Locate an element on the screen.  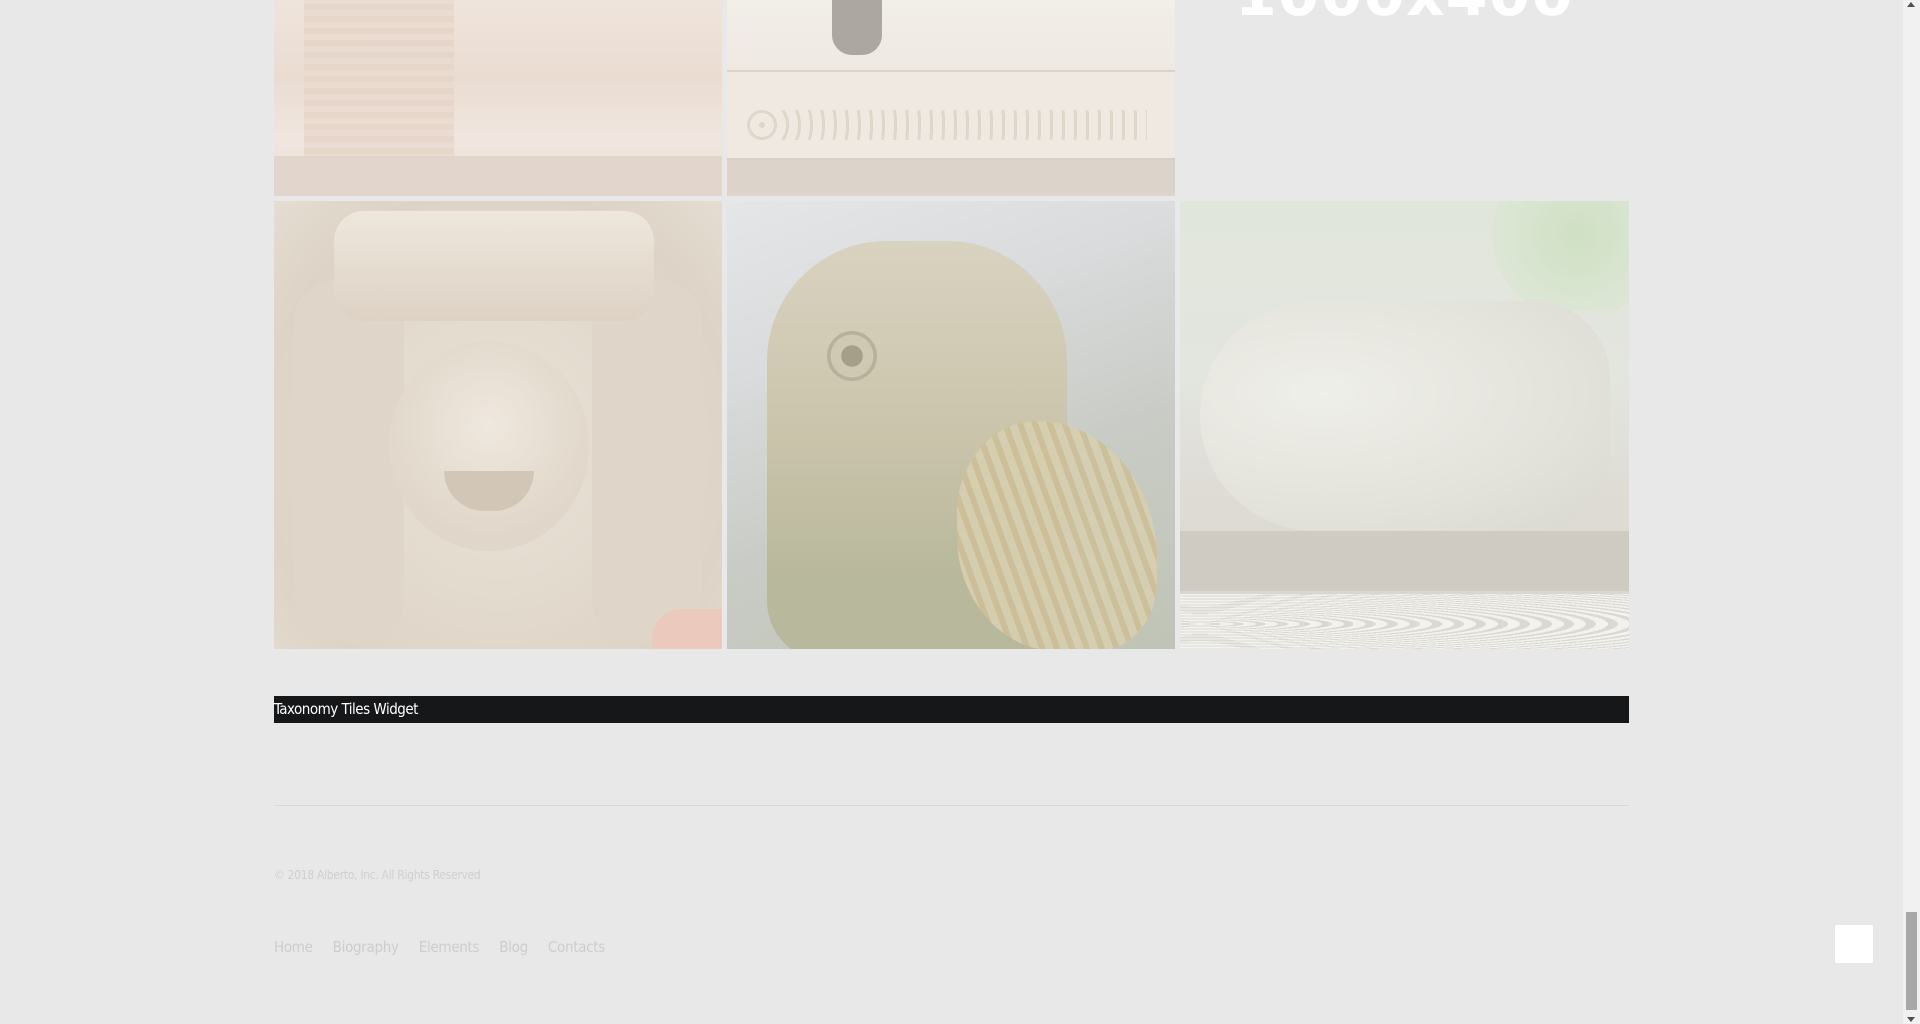
flower is located at coordinates (687, 629).